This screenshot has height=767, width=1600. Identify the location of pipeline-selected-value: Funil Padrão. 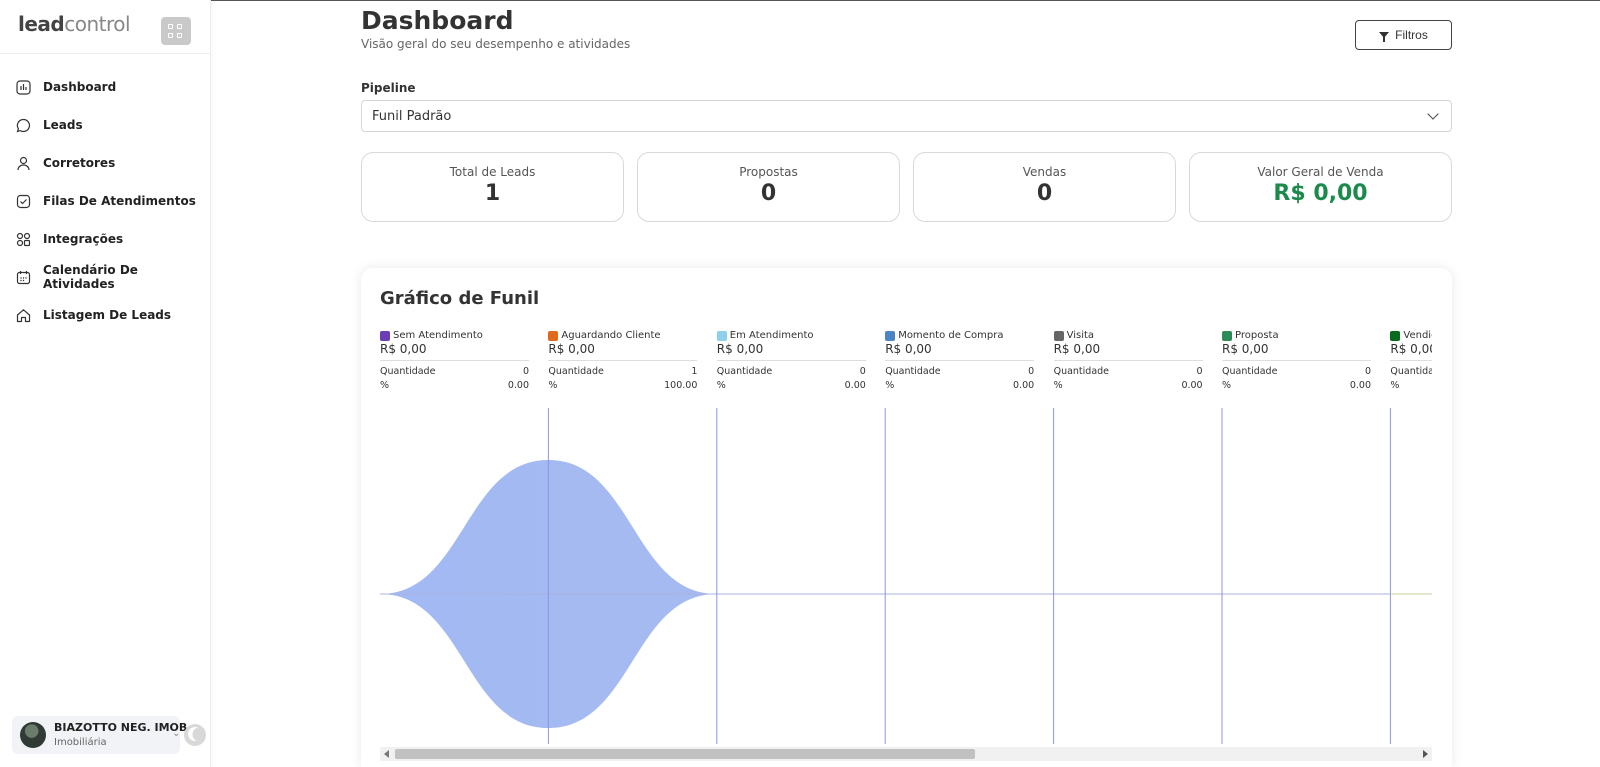
(412, 116).